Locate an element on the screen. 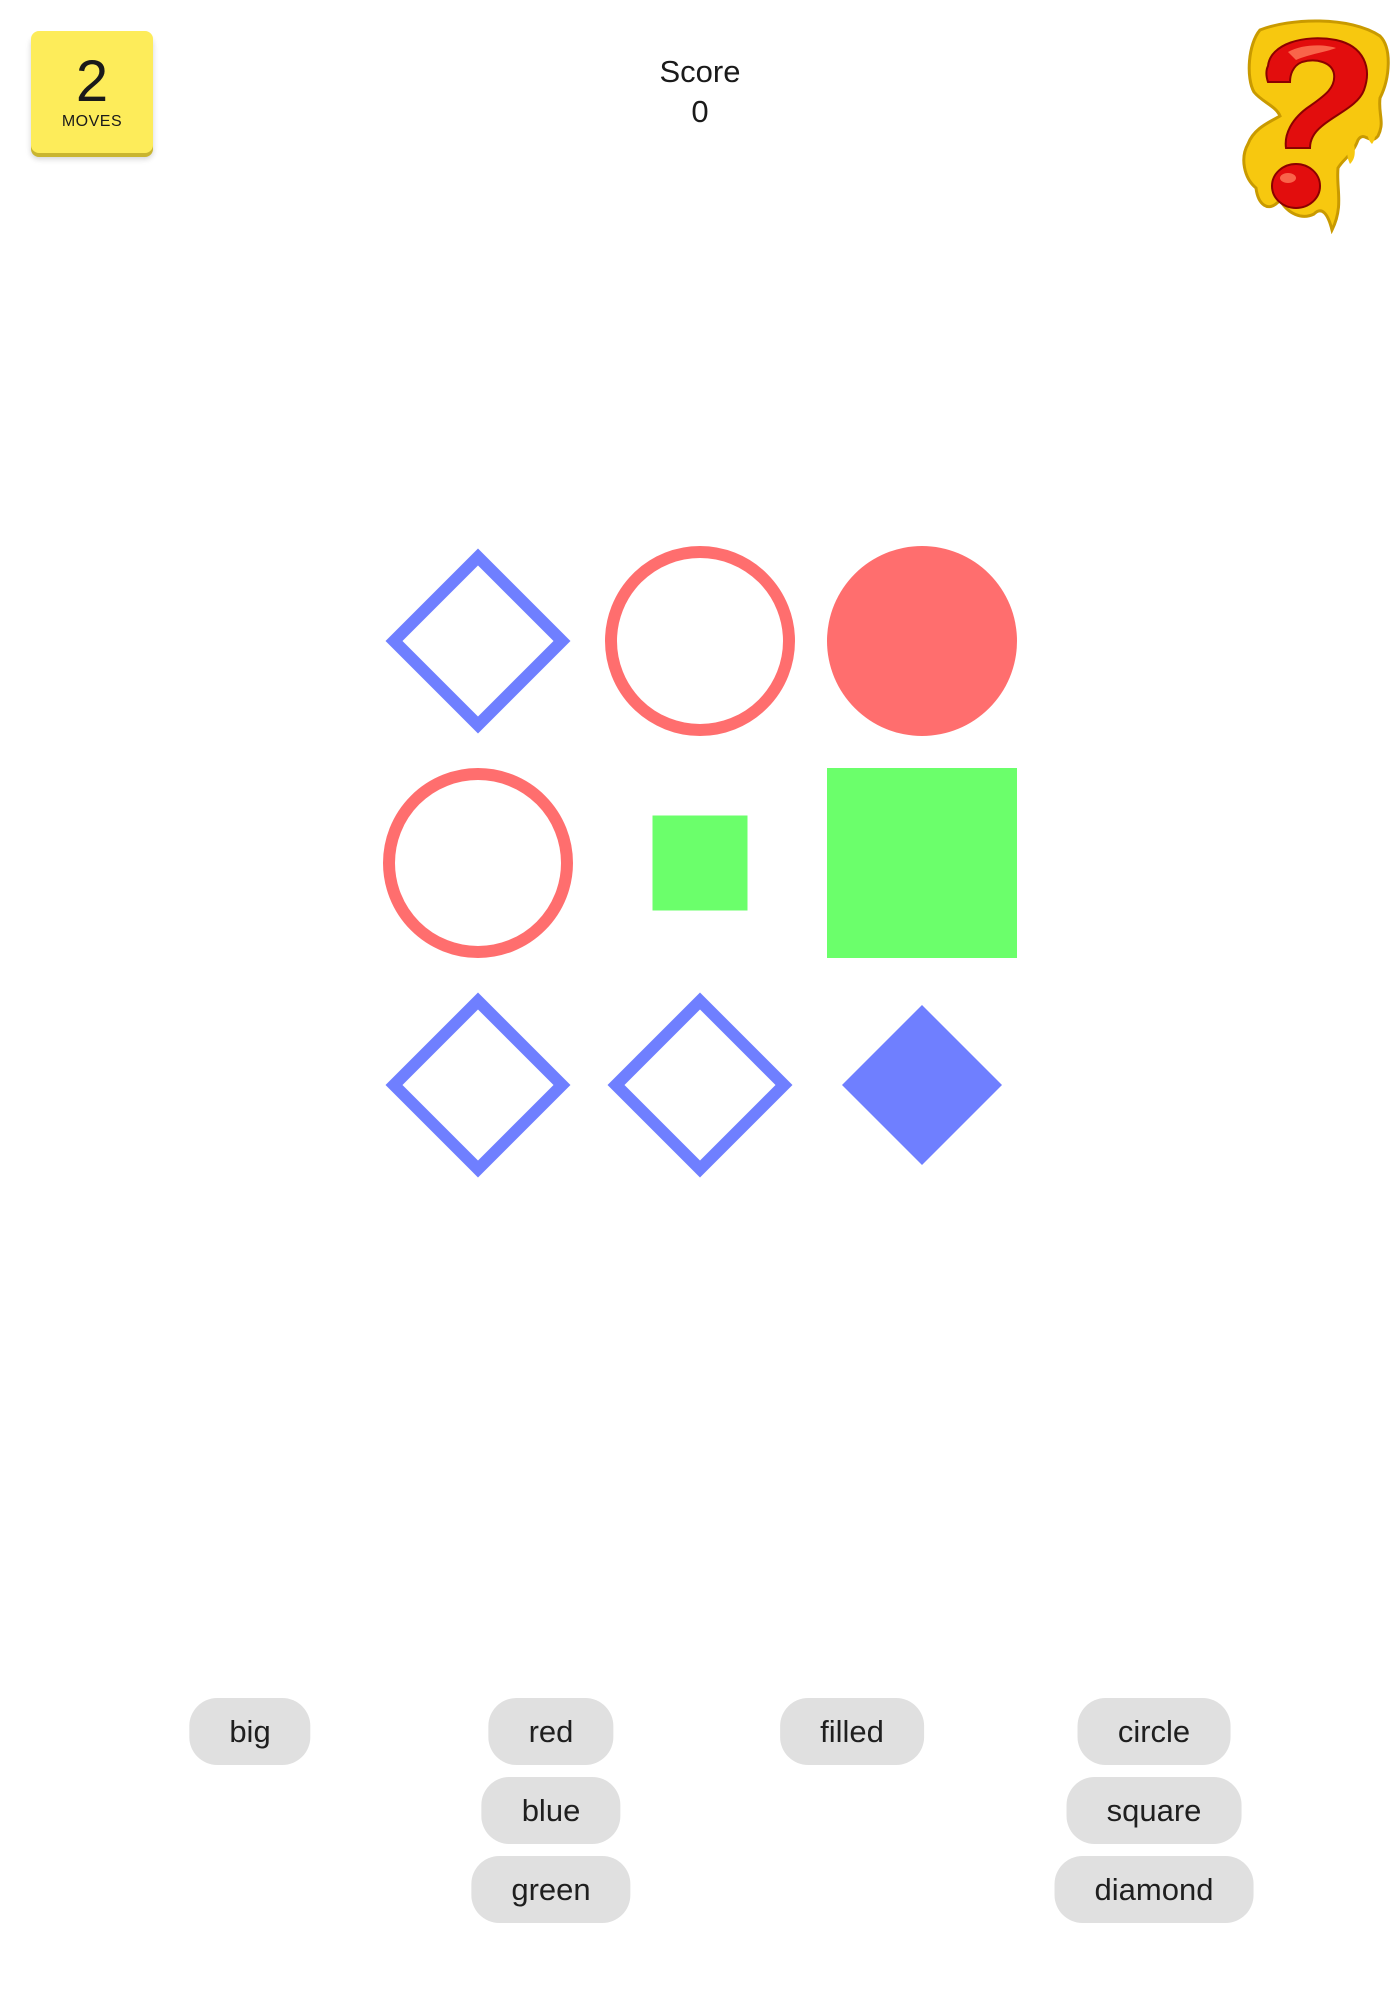 The image size is (1400, 2016). chip-filled: filled is located at coordinates (852, 1731).